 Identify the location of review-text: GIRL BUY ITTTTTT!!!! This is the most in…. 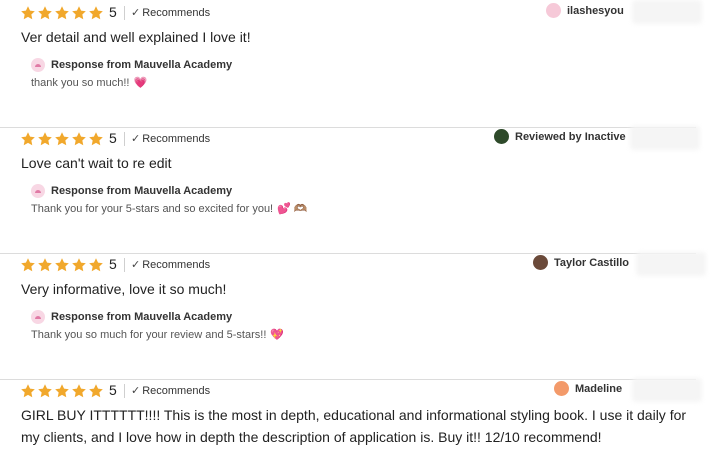
(354, 426).